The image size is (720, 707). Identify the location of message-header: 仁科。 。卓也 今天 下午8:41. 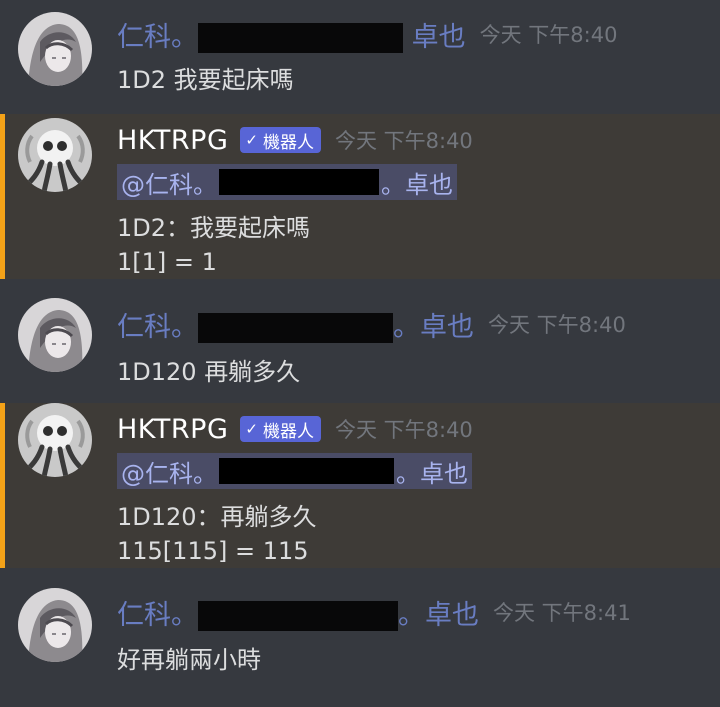
(374, 612).